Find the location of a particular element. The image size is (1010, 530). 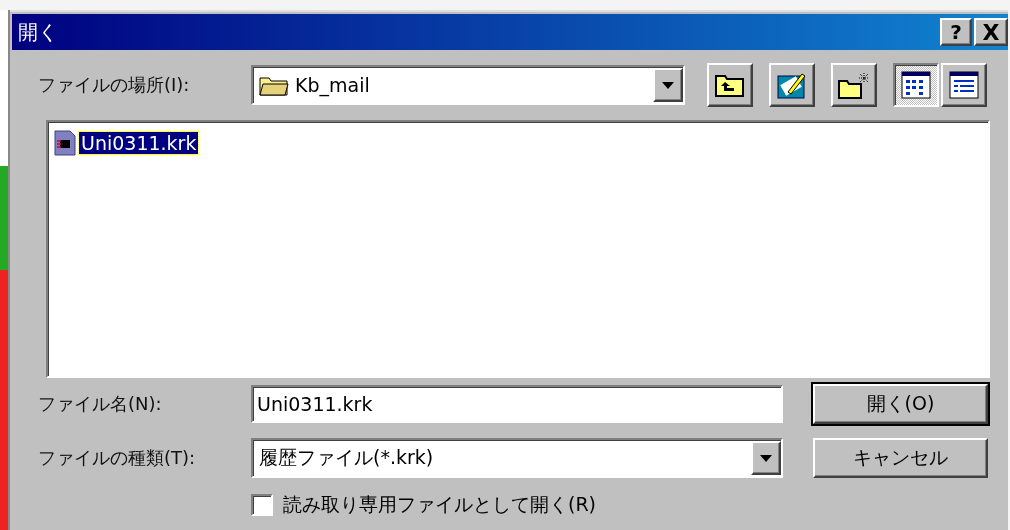

look-in-value: Kb_mail is located at coordinates (332, 85).